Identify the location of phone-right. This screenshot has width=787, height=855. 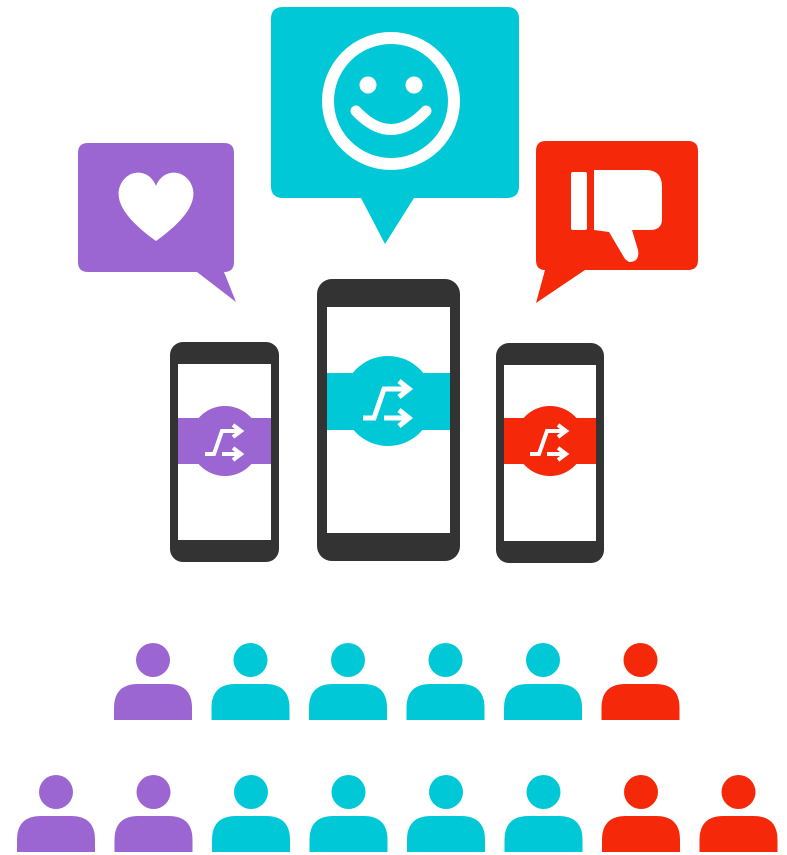
(550, 453).